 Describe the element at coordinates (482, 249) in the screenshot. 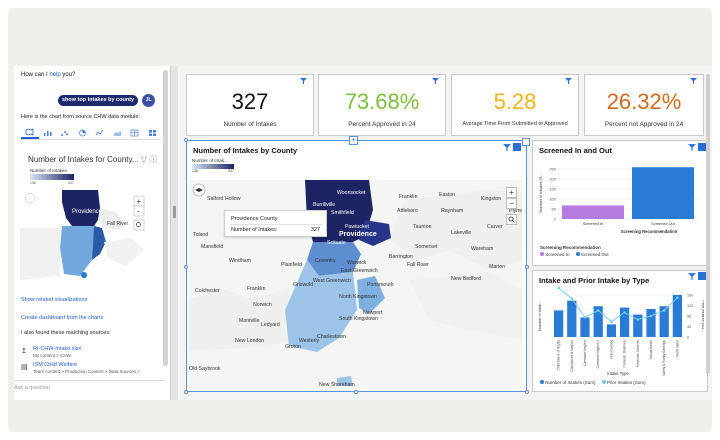

I see `map-place-label: Wareham` at that location.